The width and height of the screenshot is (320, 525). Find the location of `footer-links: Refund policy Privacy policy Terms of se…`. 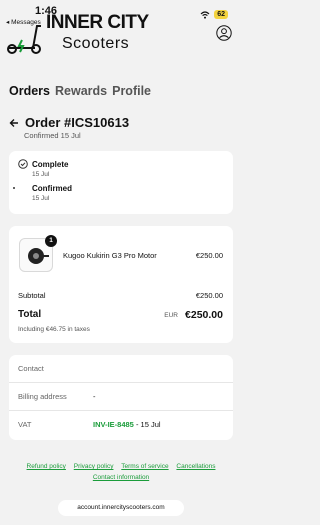

footer-links: Refund policy Privacy policy Terms of se… is located at coordinates (121, 472).